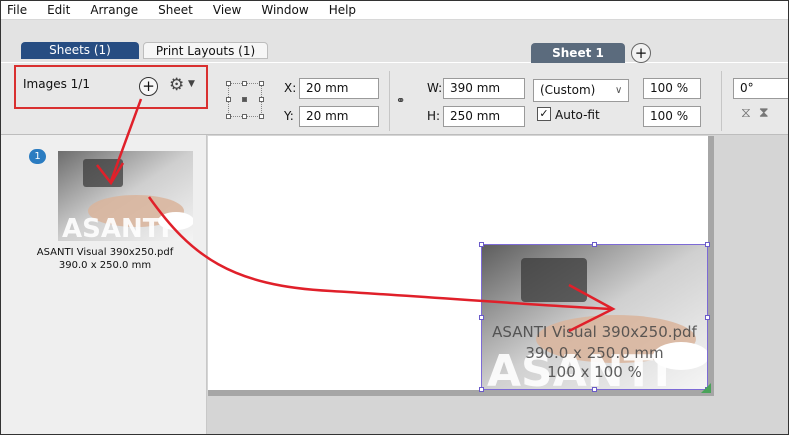 This screenshot has width=789, height=435. I want to click on ref-point-tl, so click(228, 83).